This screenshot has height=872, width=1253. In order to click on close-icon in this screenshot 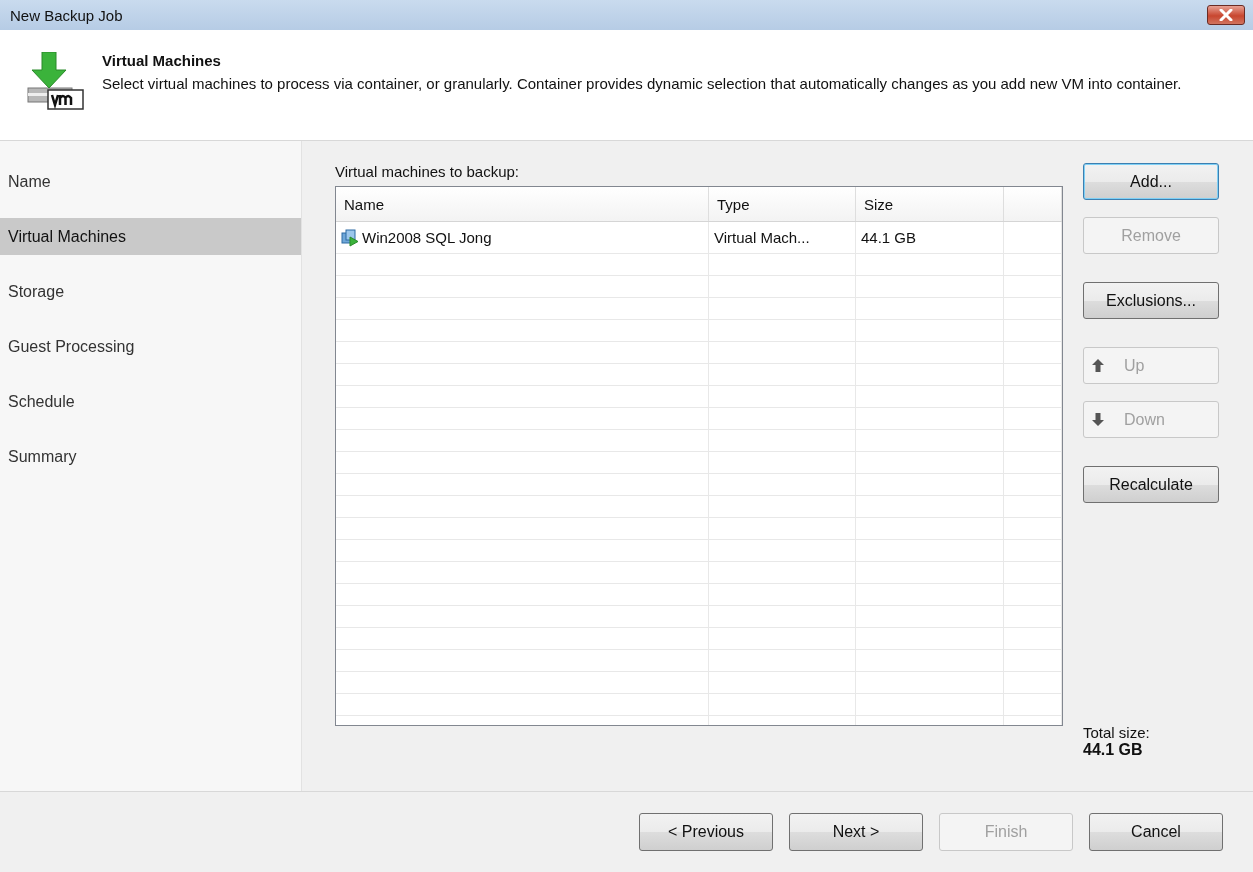, I will do `click(1226, 15)`.